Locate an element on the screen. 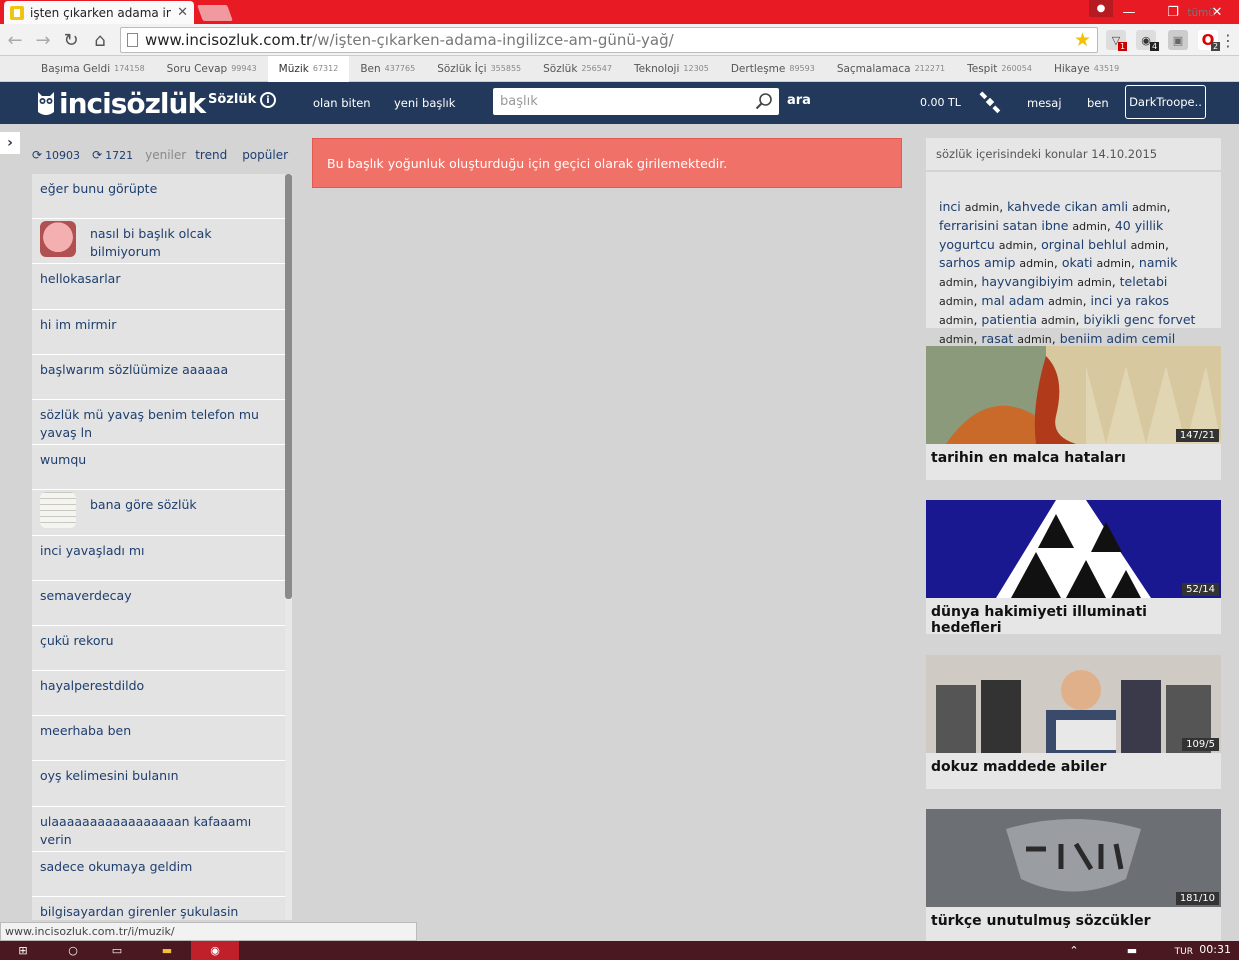 The image size is (1239, 960). menu-icon: ⋮ is located at coordinates (1228, 40).